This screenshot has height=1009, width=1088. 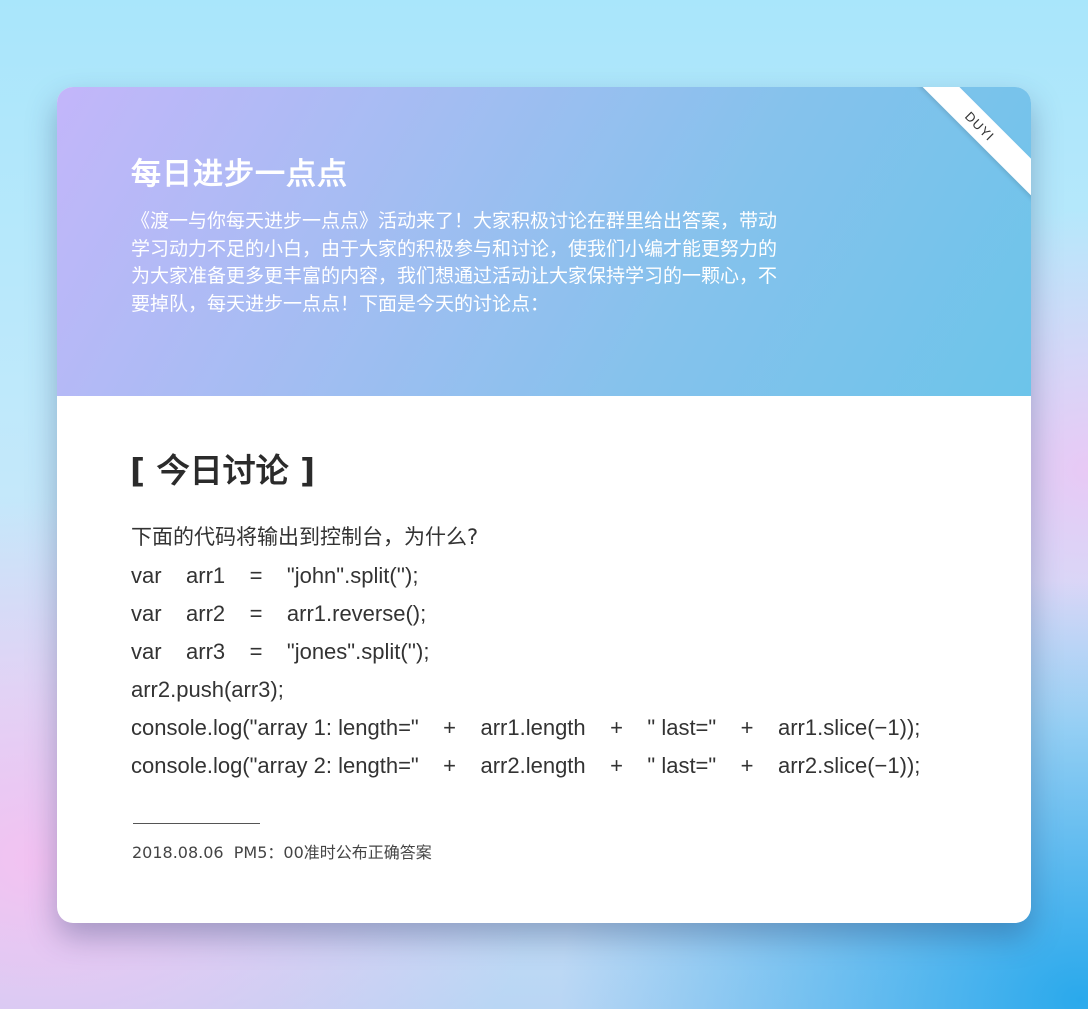 I want to click on discussion-title: [ 今日讨论 ], so click(x=223, y=470).